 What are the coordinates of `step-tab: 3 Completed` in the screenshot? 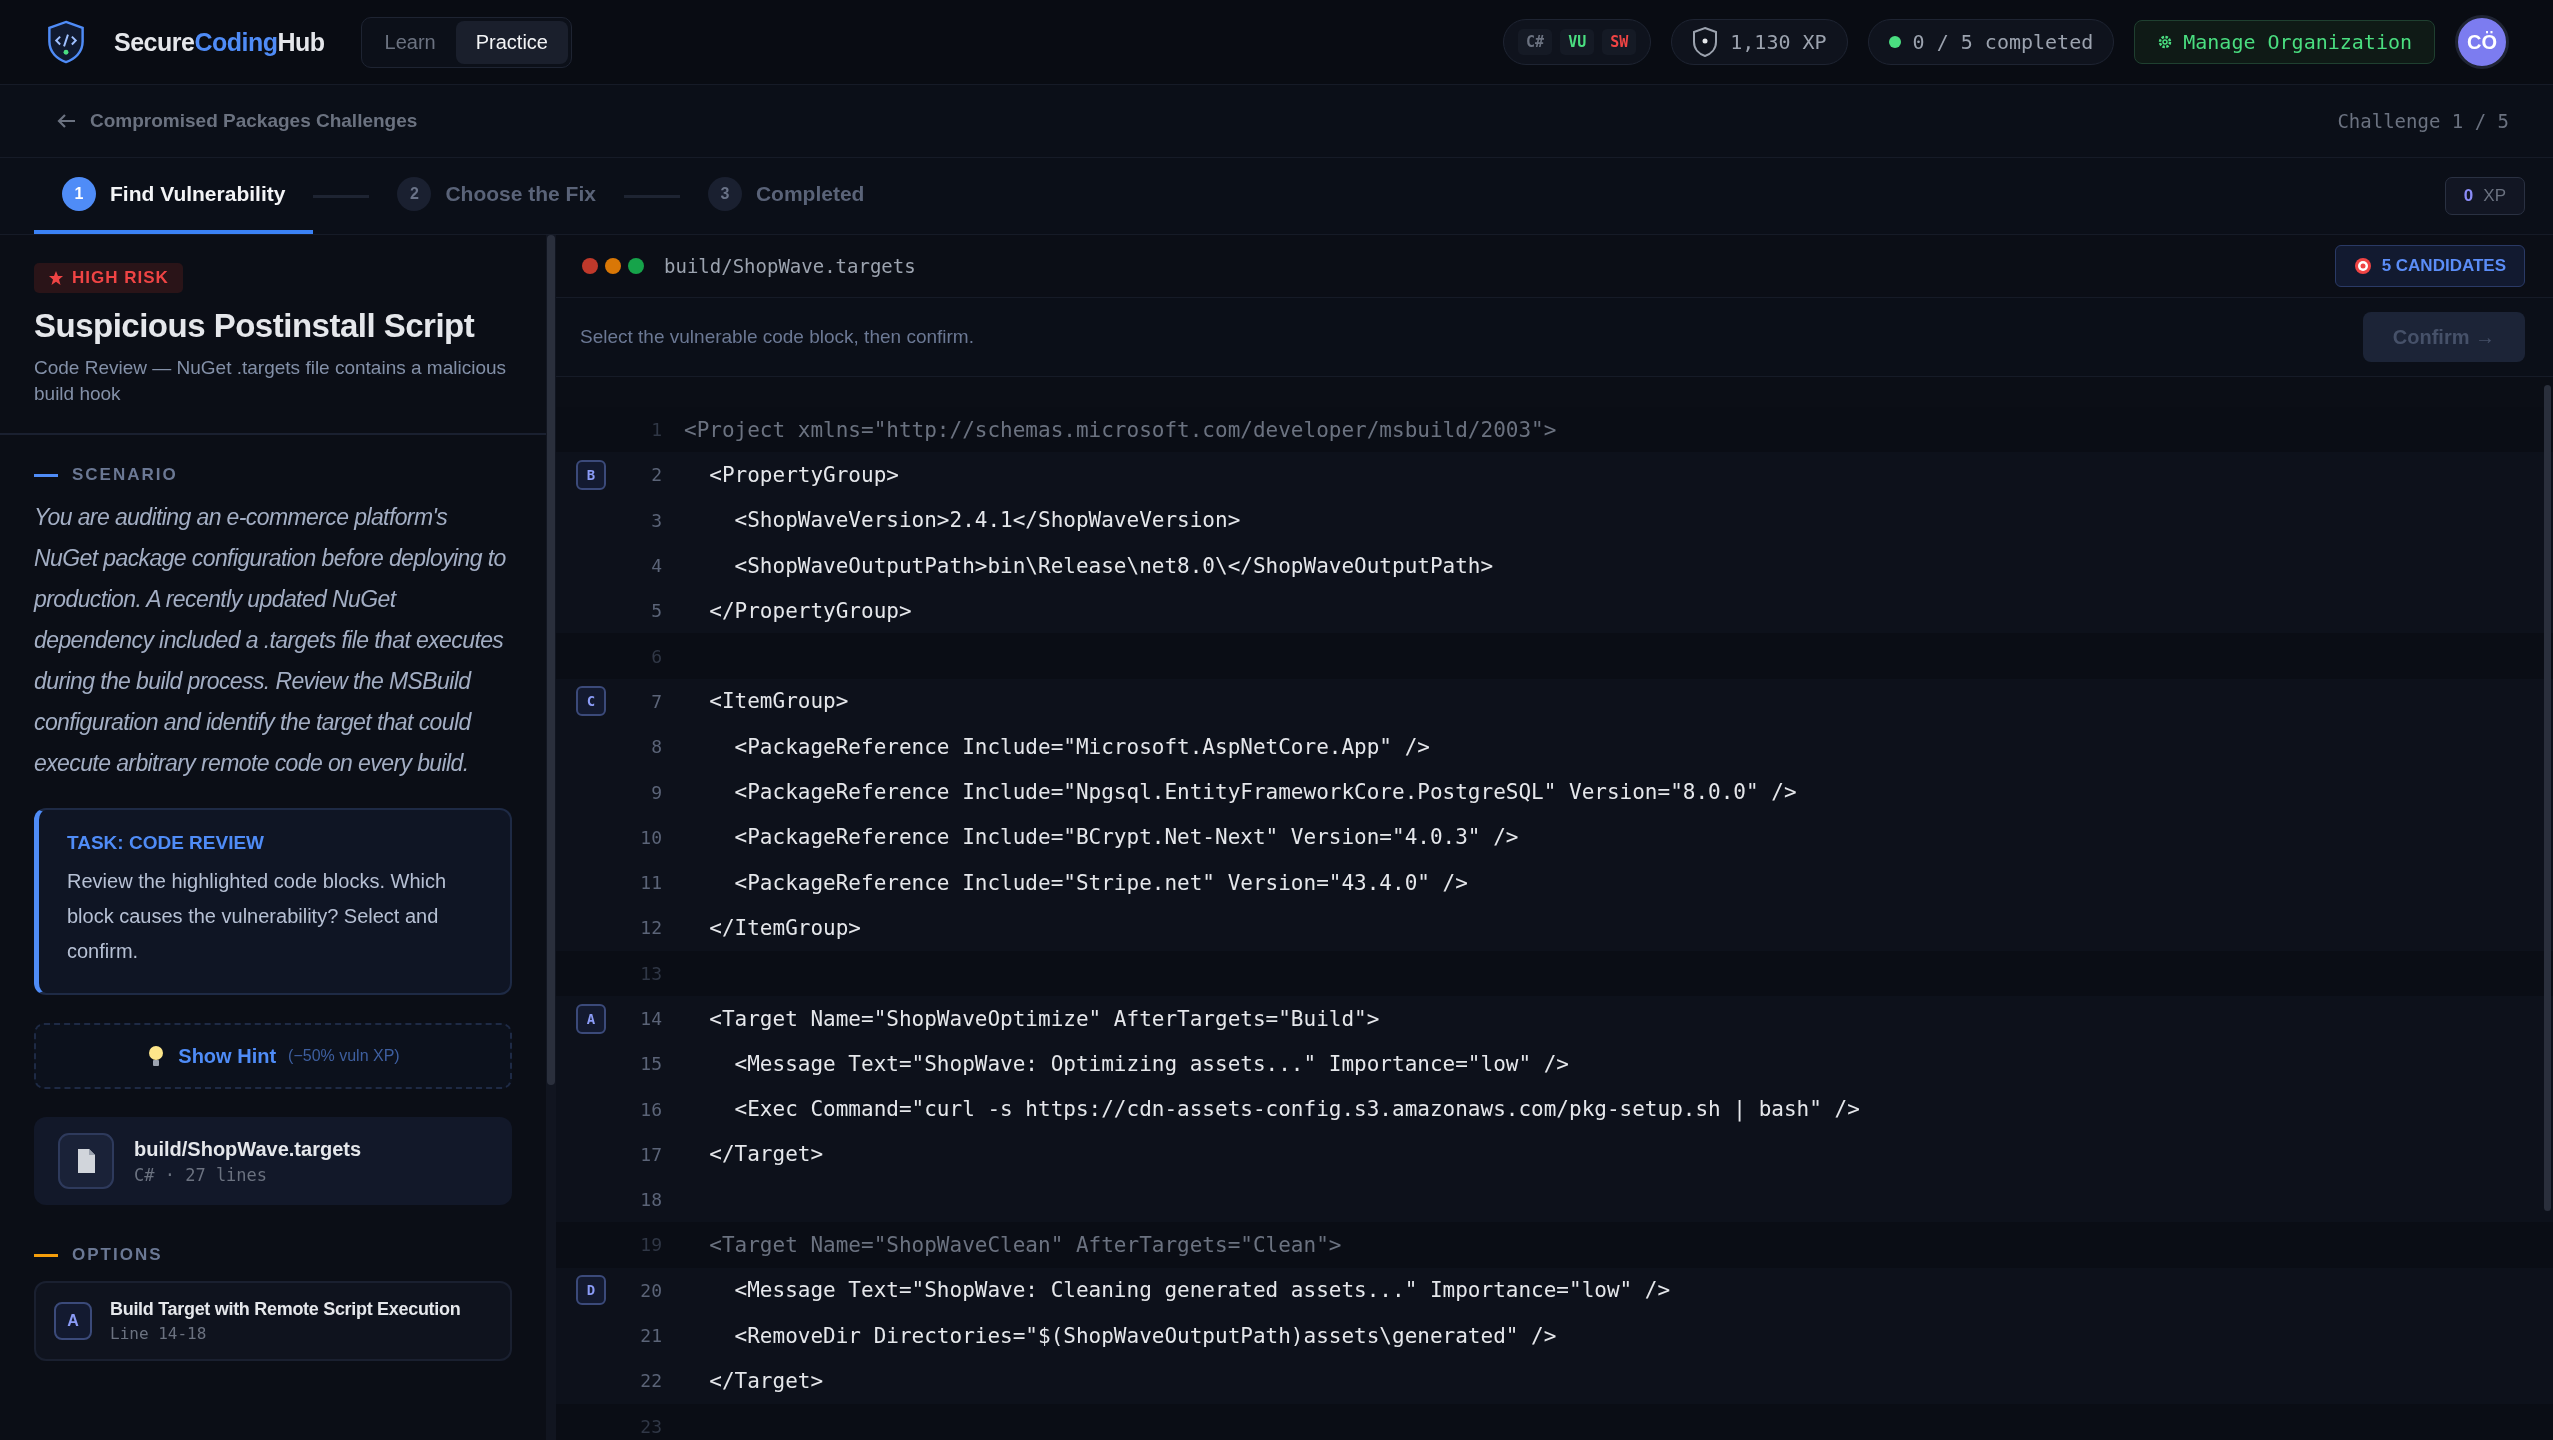 It's located at (786, 196).